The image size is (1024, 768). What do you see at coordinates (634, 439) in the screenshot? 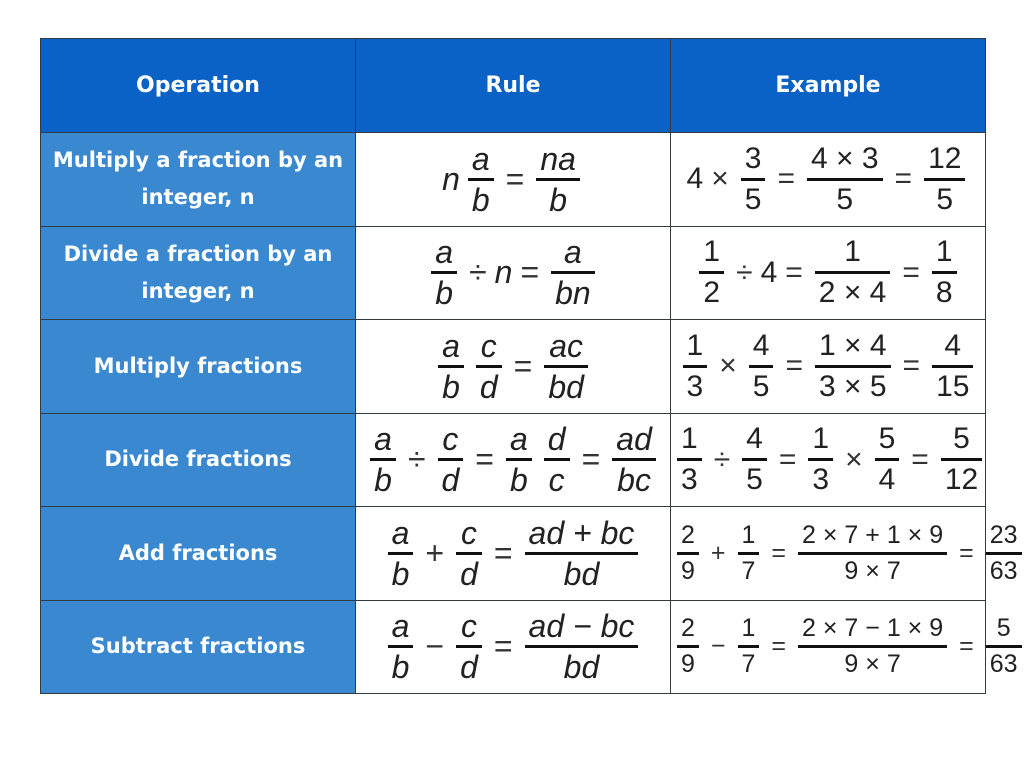
I see `numerator: ad` at bounding box center [634, 439].